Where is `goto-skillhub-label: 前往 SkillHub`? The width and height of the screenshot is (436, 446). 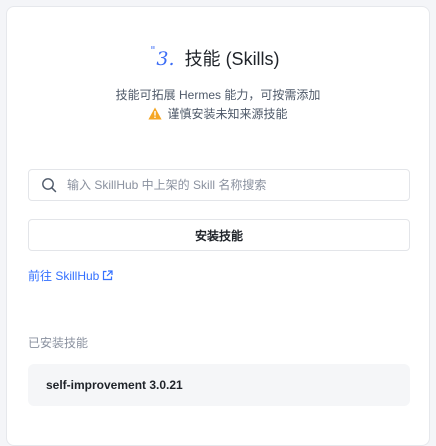
goto-skillhub-label: 前往 SkillHub is located at coordinates (64, 276).